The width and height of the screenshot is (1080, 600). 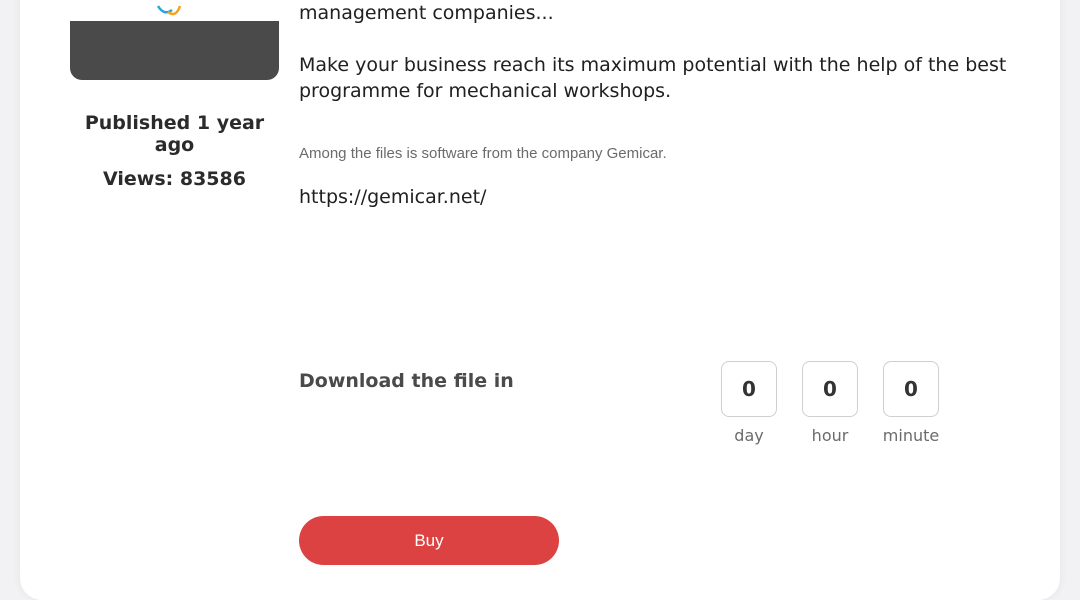 What do you see at coordinates (406, 381) in the screenshot?
I see `download-label: Download the file in` at bounding box center [406, 381].